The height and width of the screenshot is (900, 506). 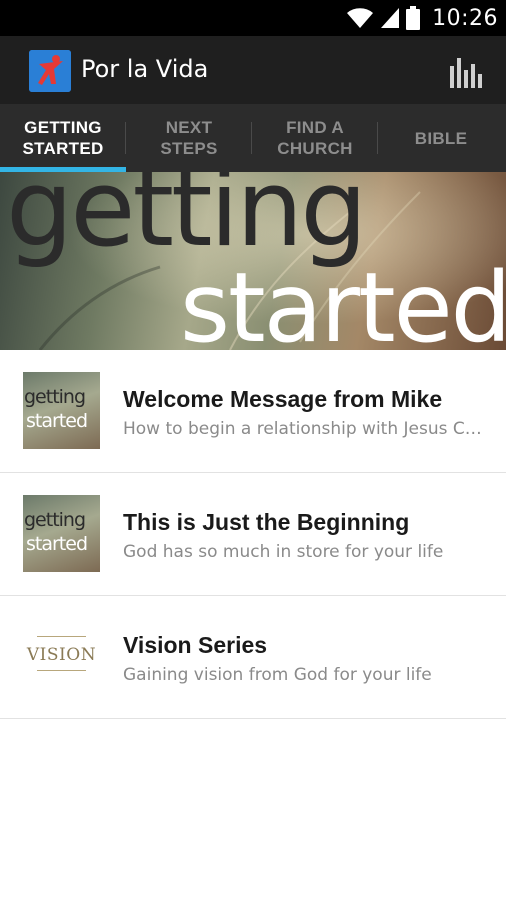 I want to click on tab-getting-started: GETTING STARTED, so click(x=63, y=138).